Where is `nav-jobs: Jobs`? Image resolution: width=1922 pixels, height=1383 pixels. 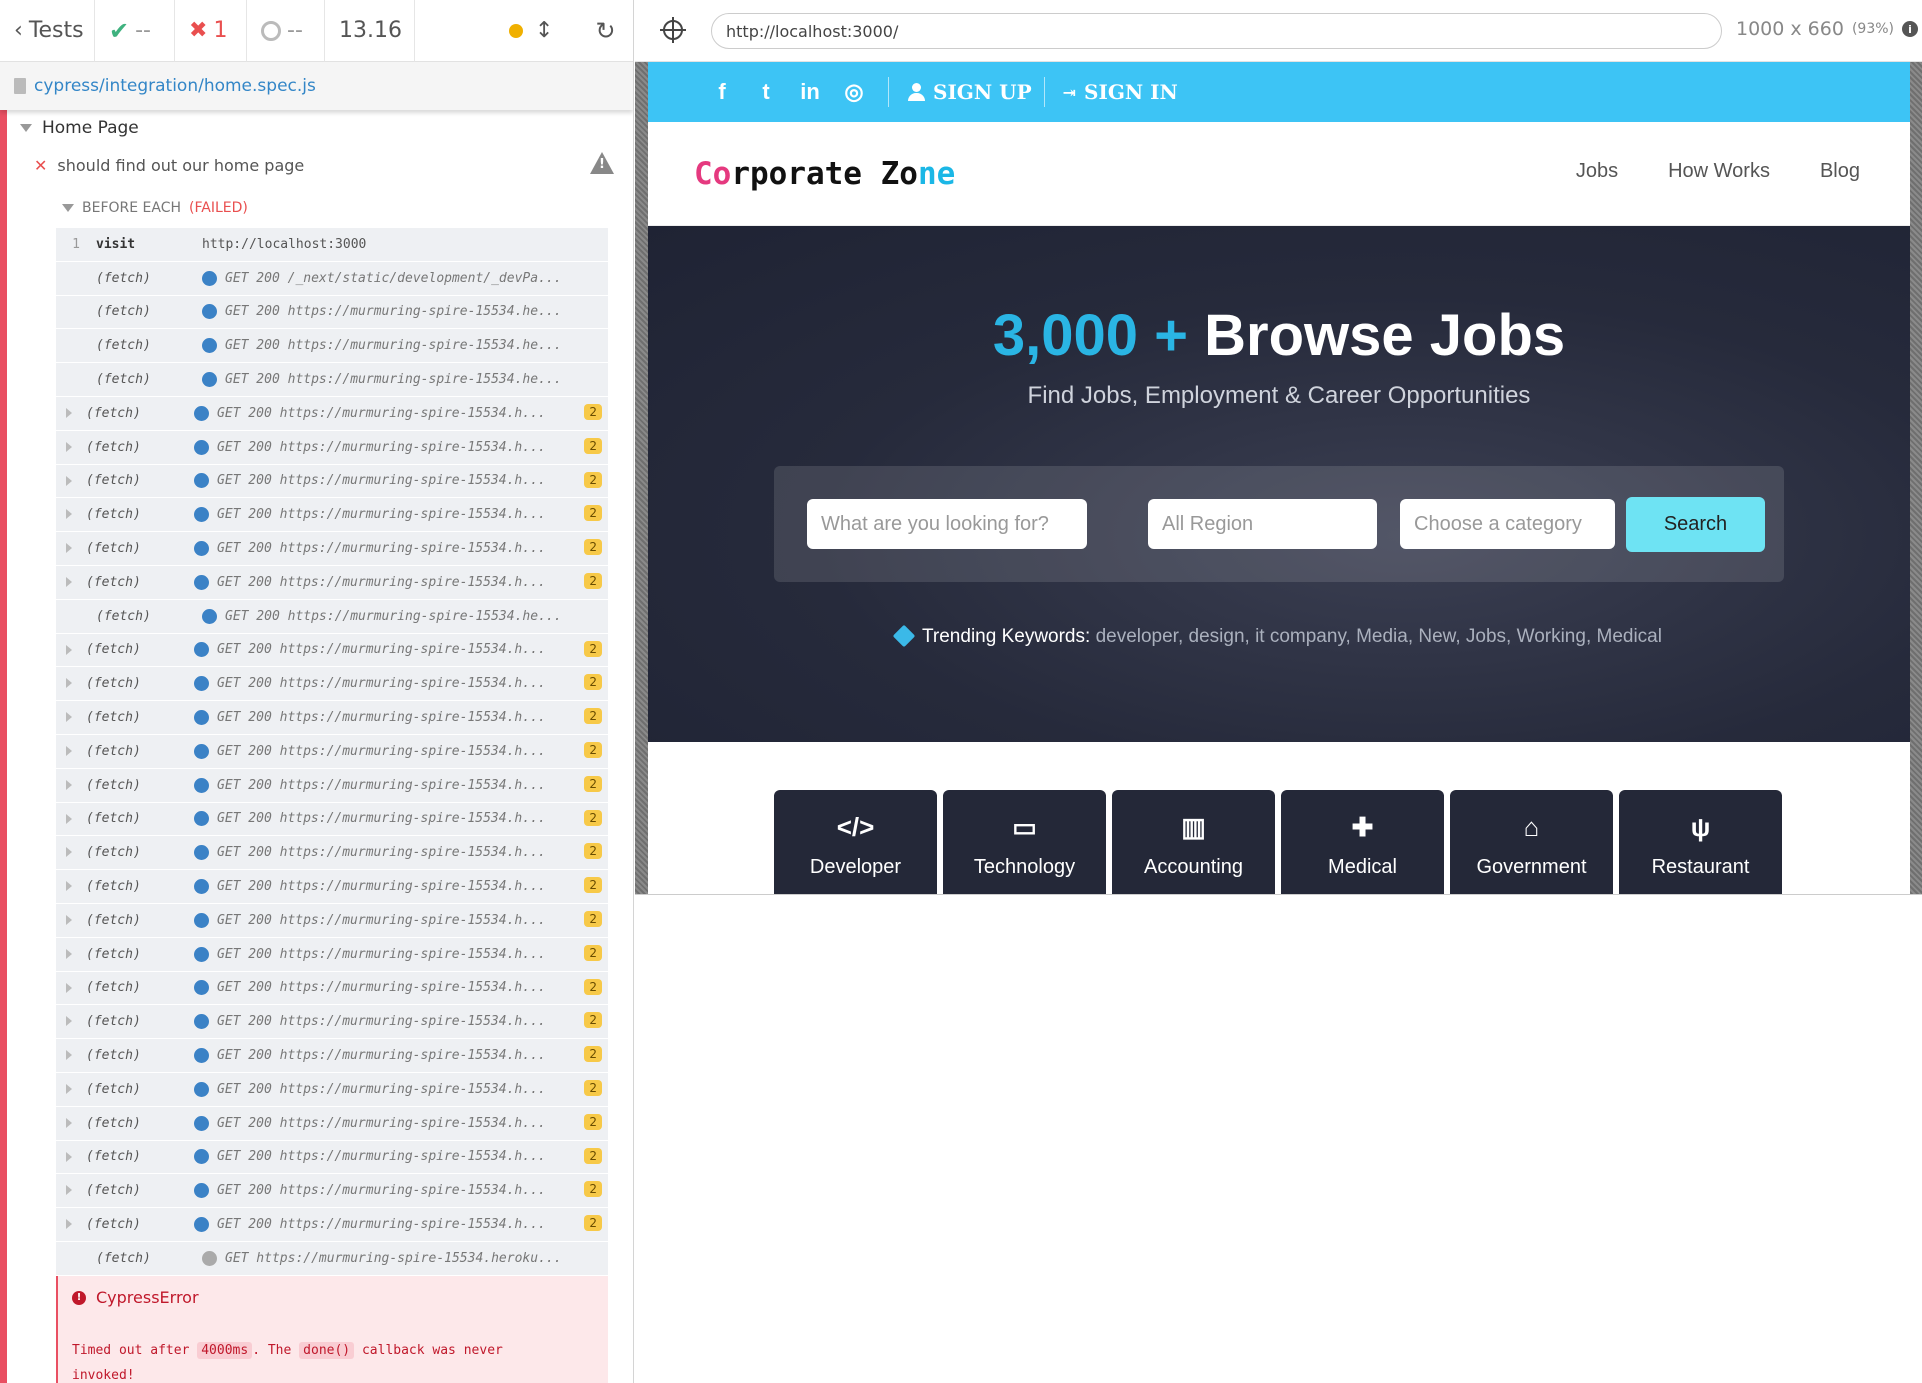
nav-jobs: Jobs is located at coordinates (1597, 171).